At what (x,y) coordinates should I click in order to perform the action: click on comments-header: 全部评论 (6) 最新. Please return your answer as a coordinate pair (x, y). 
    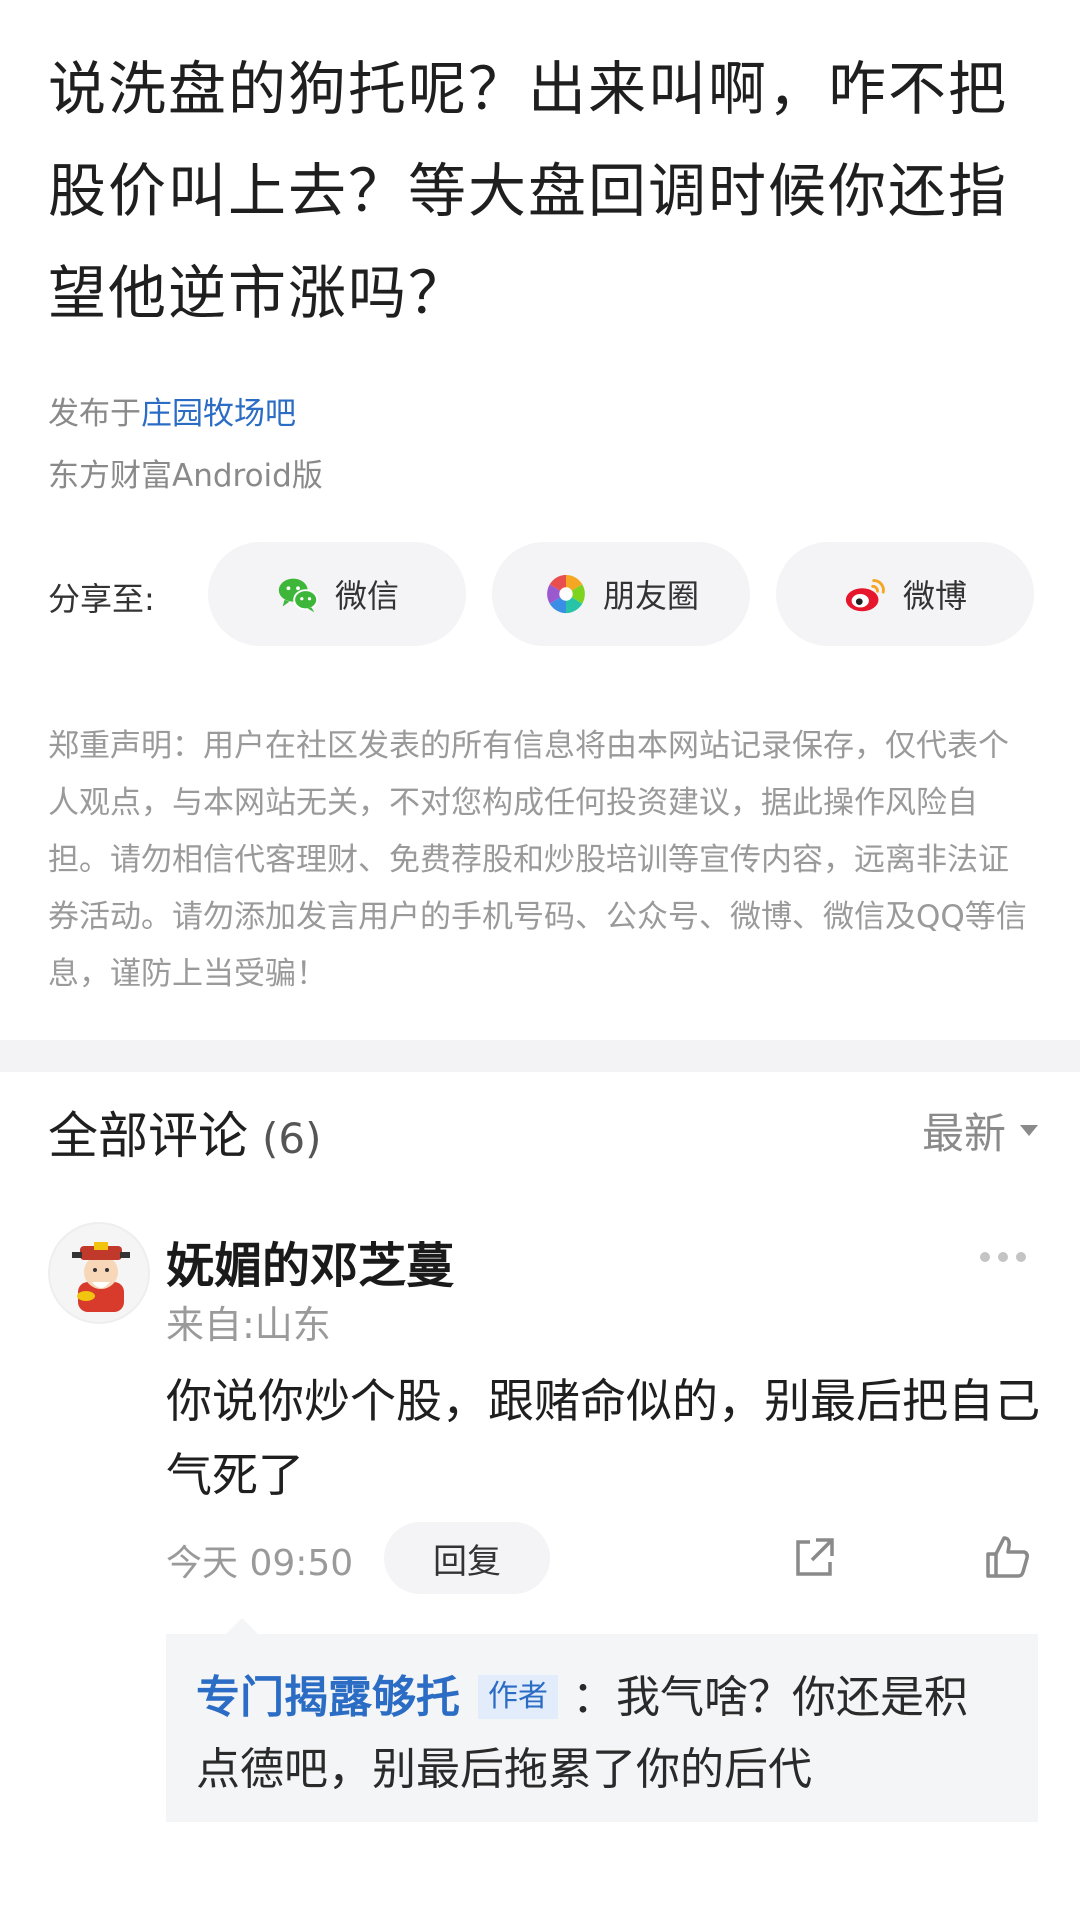
    Looking at the image, I should click on (543, 1131).